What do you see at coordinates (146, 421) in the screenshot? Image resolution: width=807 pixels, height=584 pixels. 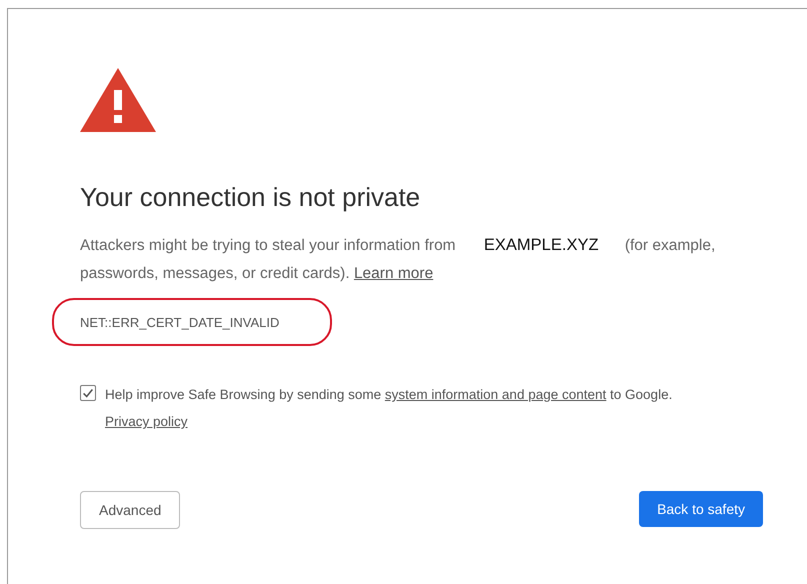 I see `privacy-policy-link: Privacy policy` at bounding box center [146, 421].